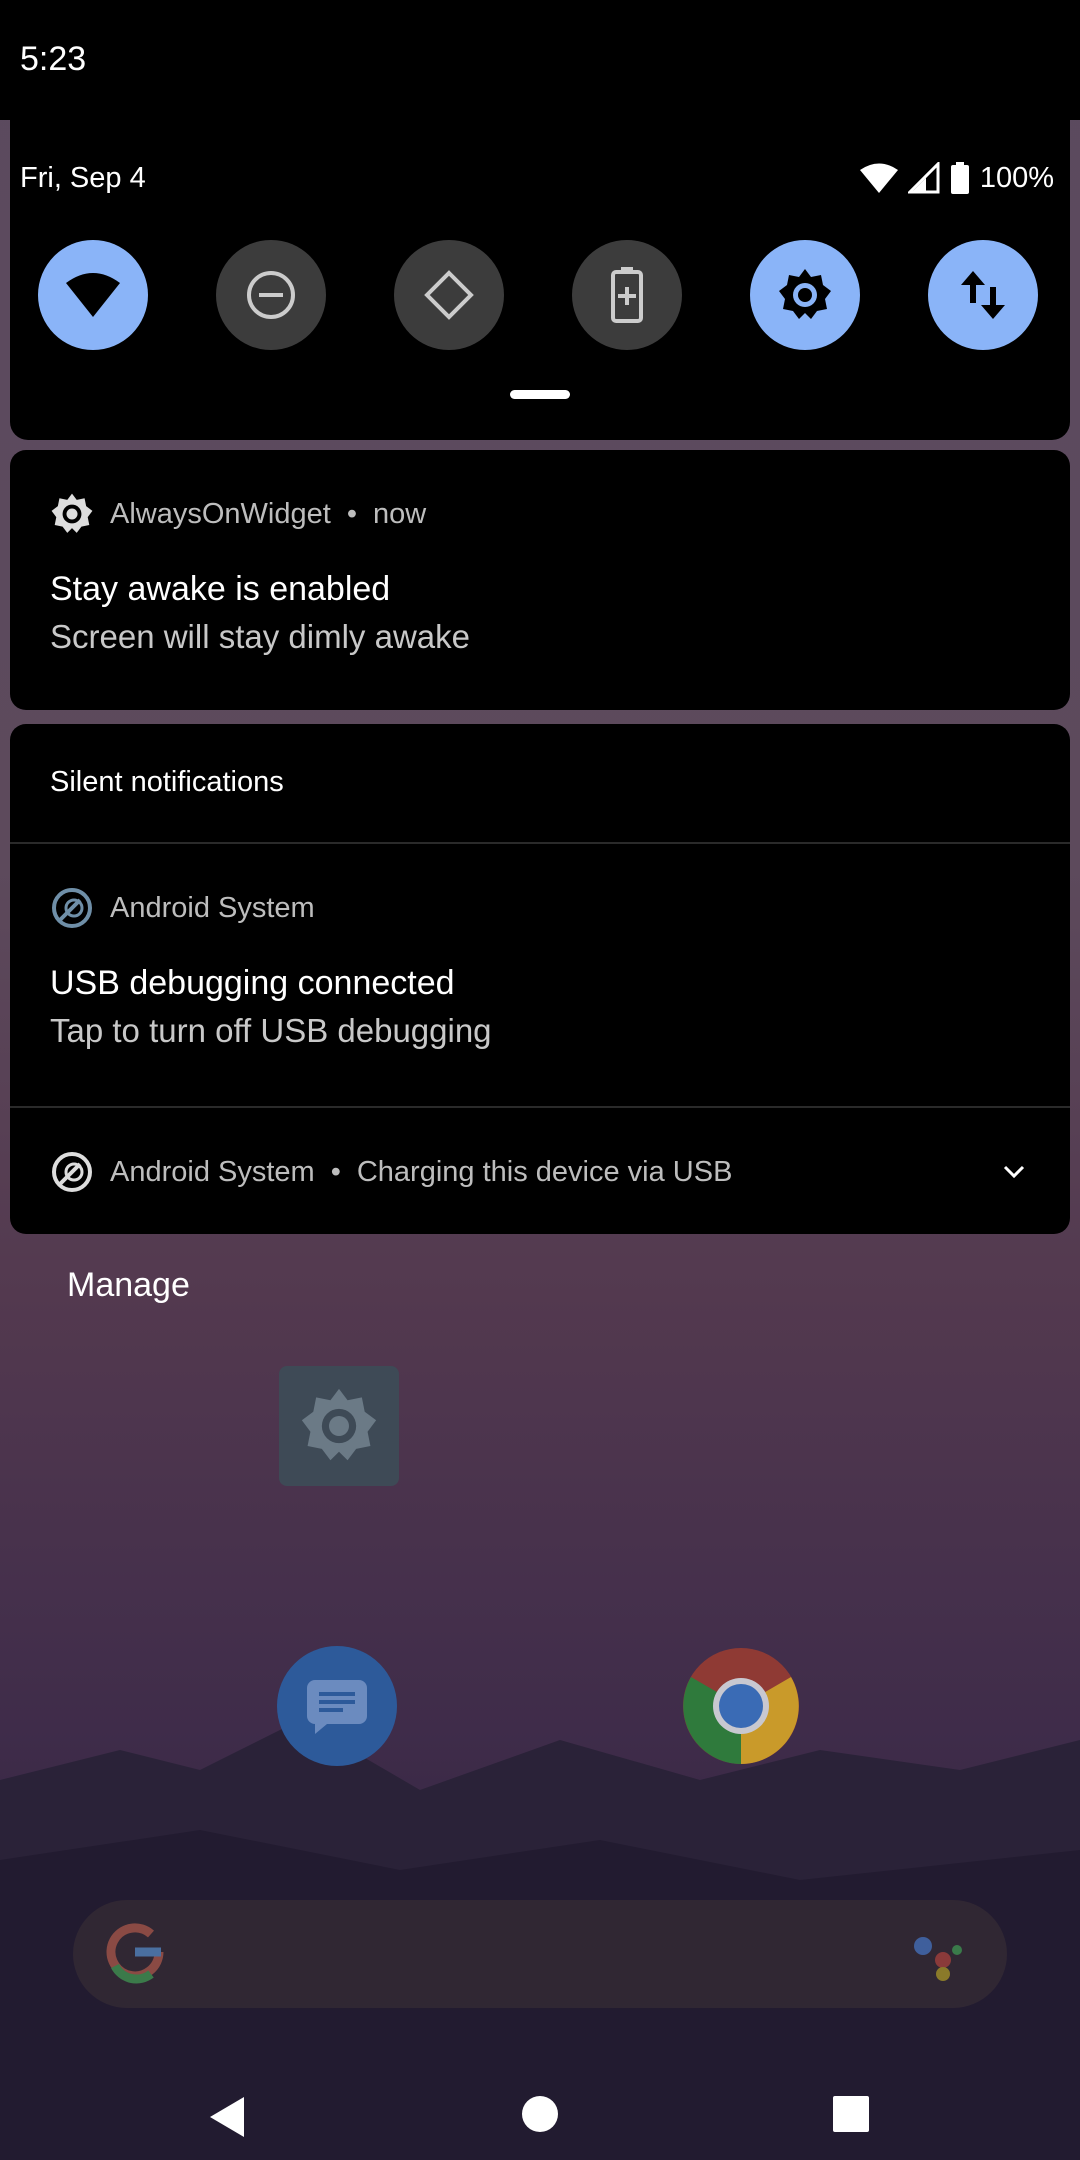 The height and width of the screenshot is (2160, 1080). What do you see at coordinates (540, 394) in the screenshot?
I see `qs-expand-handle` at bounding box center [540, 394].